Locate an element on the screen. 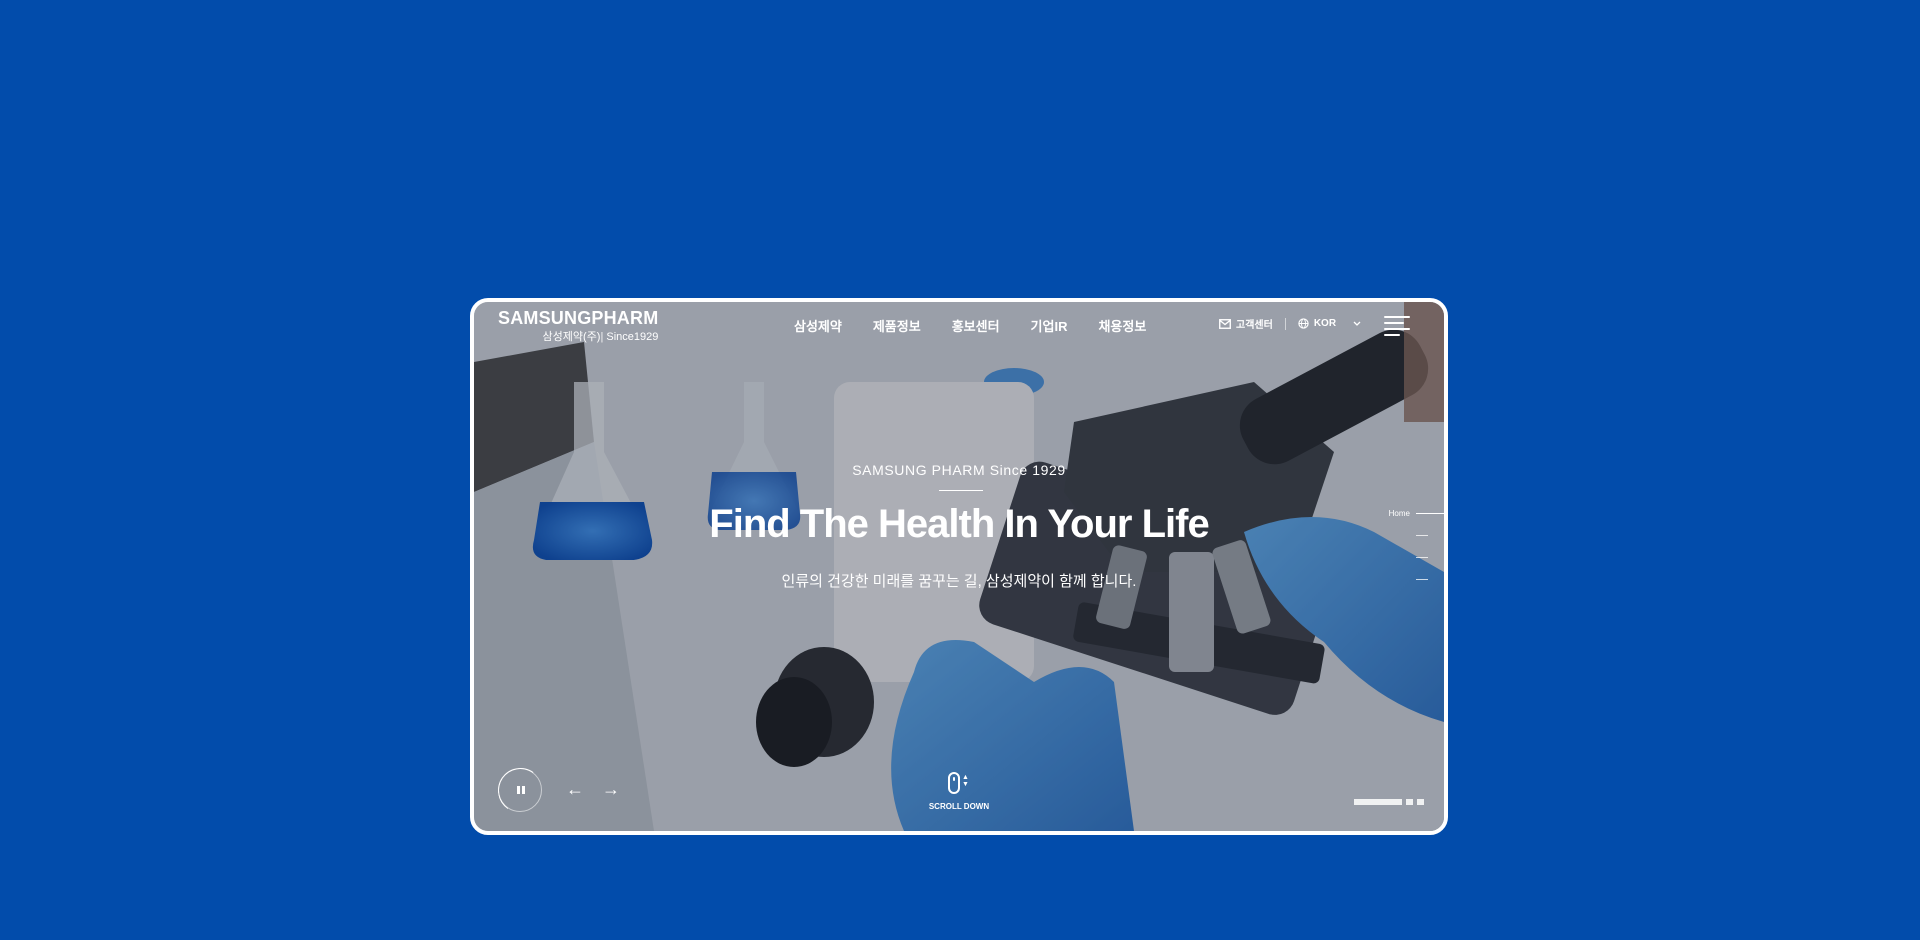  pause-button is located at coordinates (520, 790).